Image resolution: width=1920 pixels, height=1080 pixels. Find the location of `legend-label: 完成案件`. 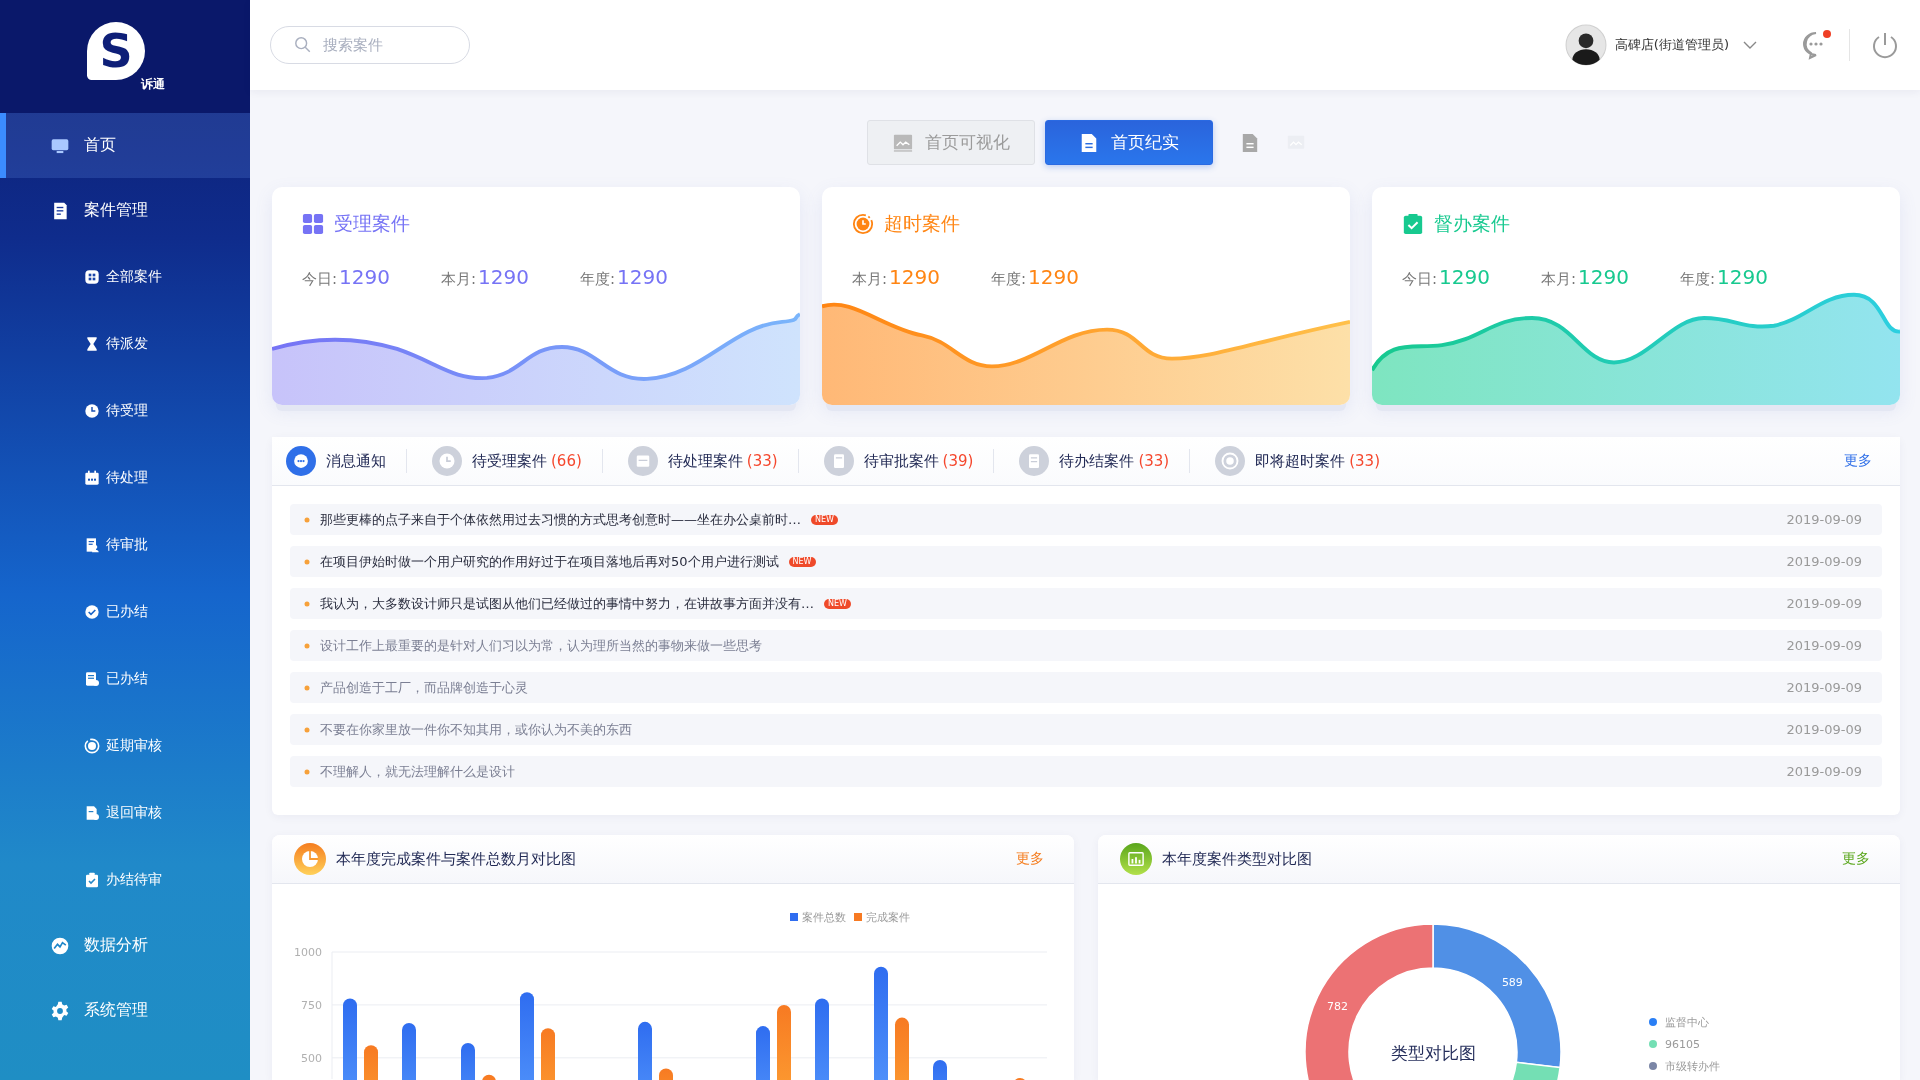

legend-label: 完成案件 is located at coordinates (888, 917).